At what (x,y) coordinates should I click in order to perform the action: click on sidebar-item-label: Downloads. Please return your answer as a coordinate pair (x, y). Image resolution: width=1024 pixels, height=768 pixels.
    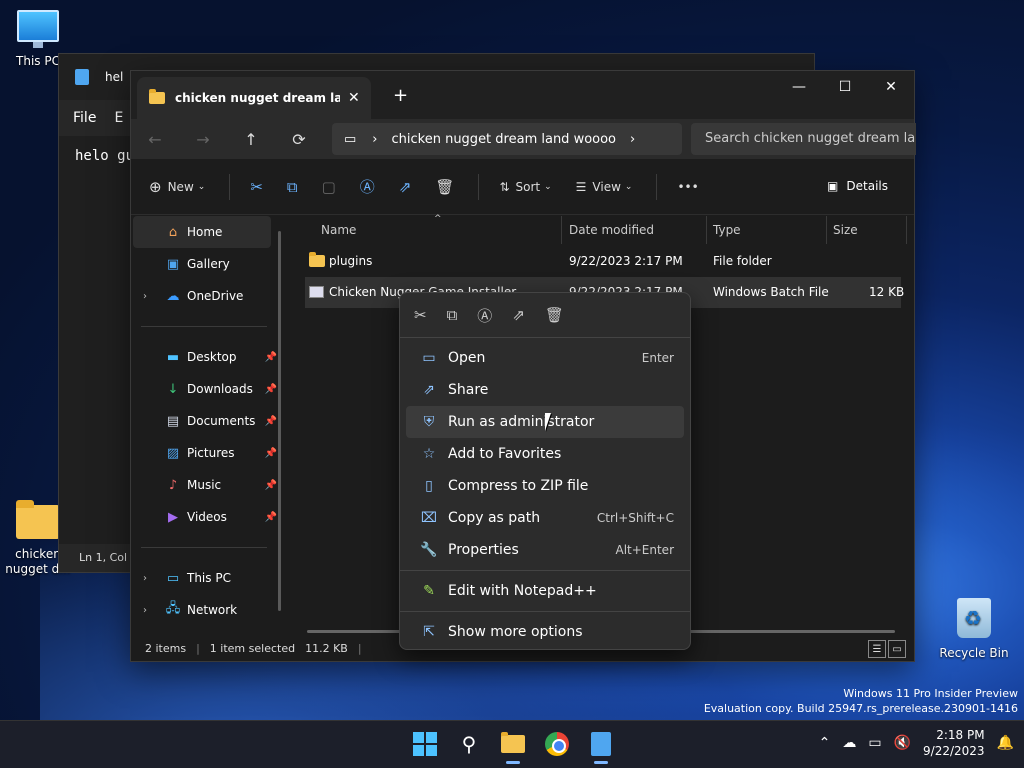
    Looking at the image, I should click on (220, 389).